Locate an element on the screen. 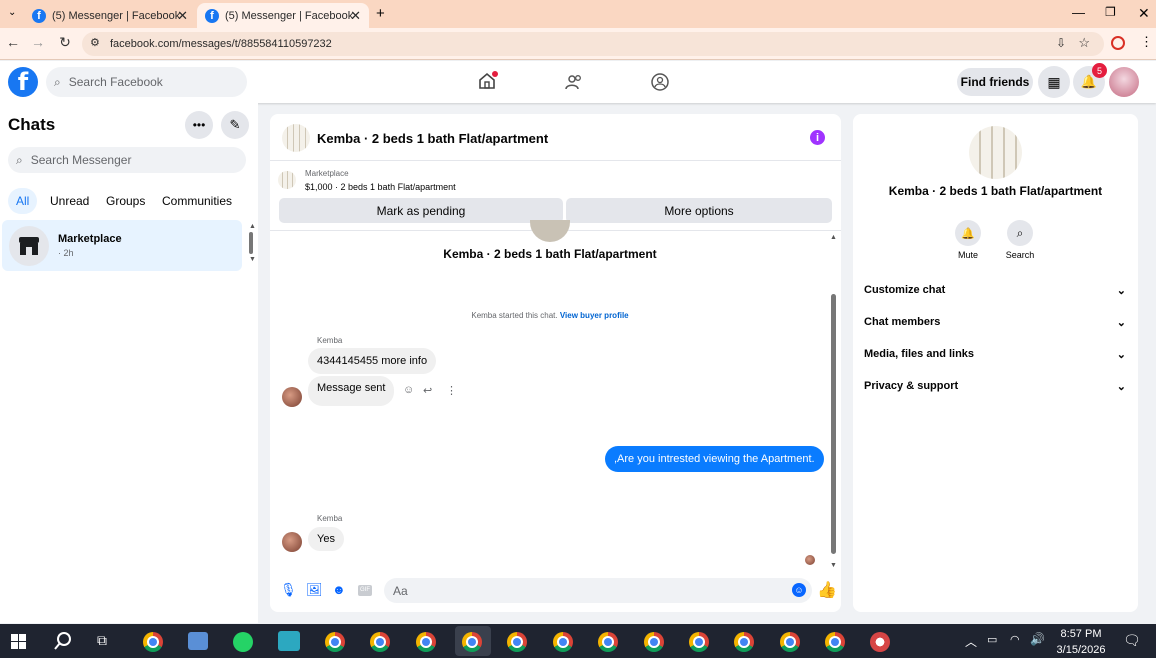 The height and width of the screenshot is (658, 1156). back-icon: ← is located at coordinates (13, 42).